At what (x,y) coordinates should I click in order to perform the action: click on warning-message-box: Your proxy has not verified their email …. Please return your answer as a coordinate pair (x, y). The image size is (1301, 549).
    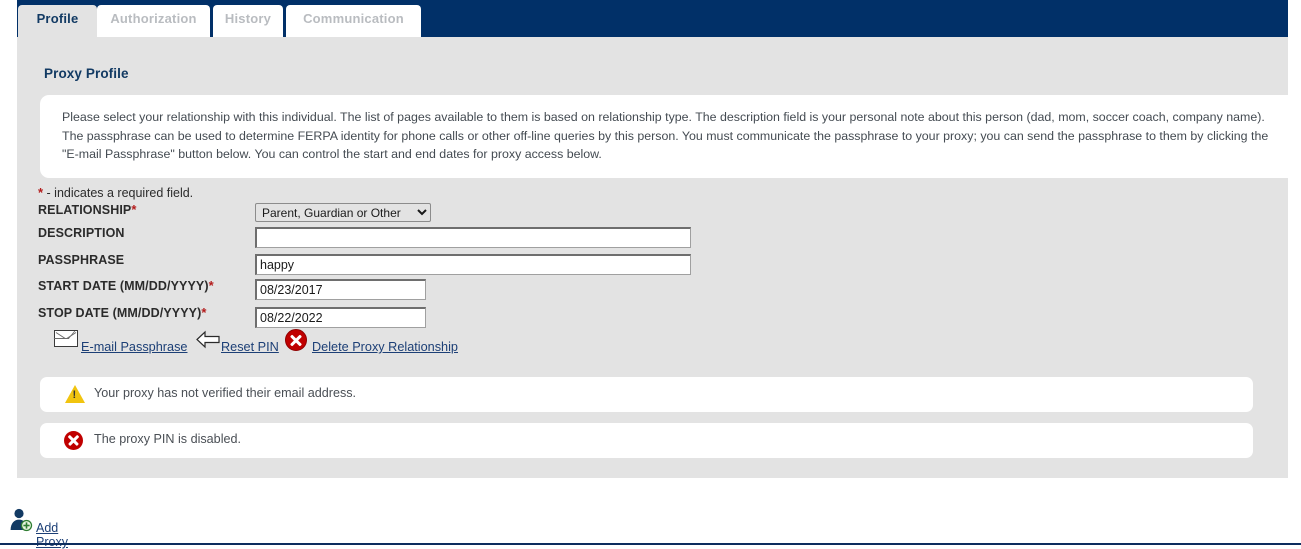
    Looking at the image, I should click on (646, 394).